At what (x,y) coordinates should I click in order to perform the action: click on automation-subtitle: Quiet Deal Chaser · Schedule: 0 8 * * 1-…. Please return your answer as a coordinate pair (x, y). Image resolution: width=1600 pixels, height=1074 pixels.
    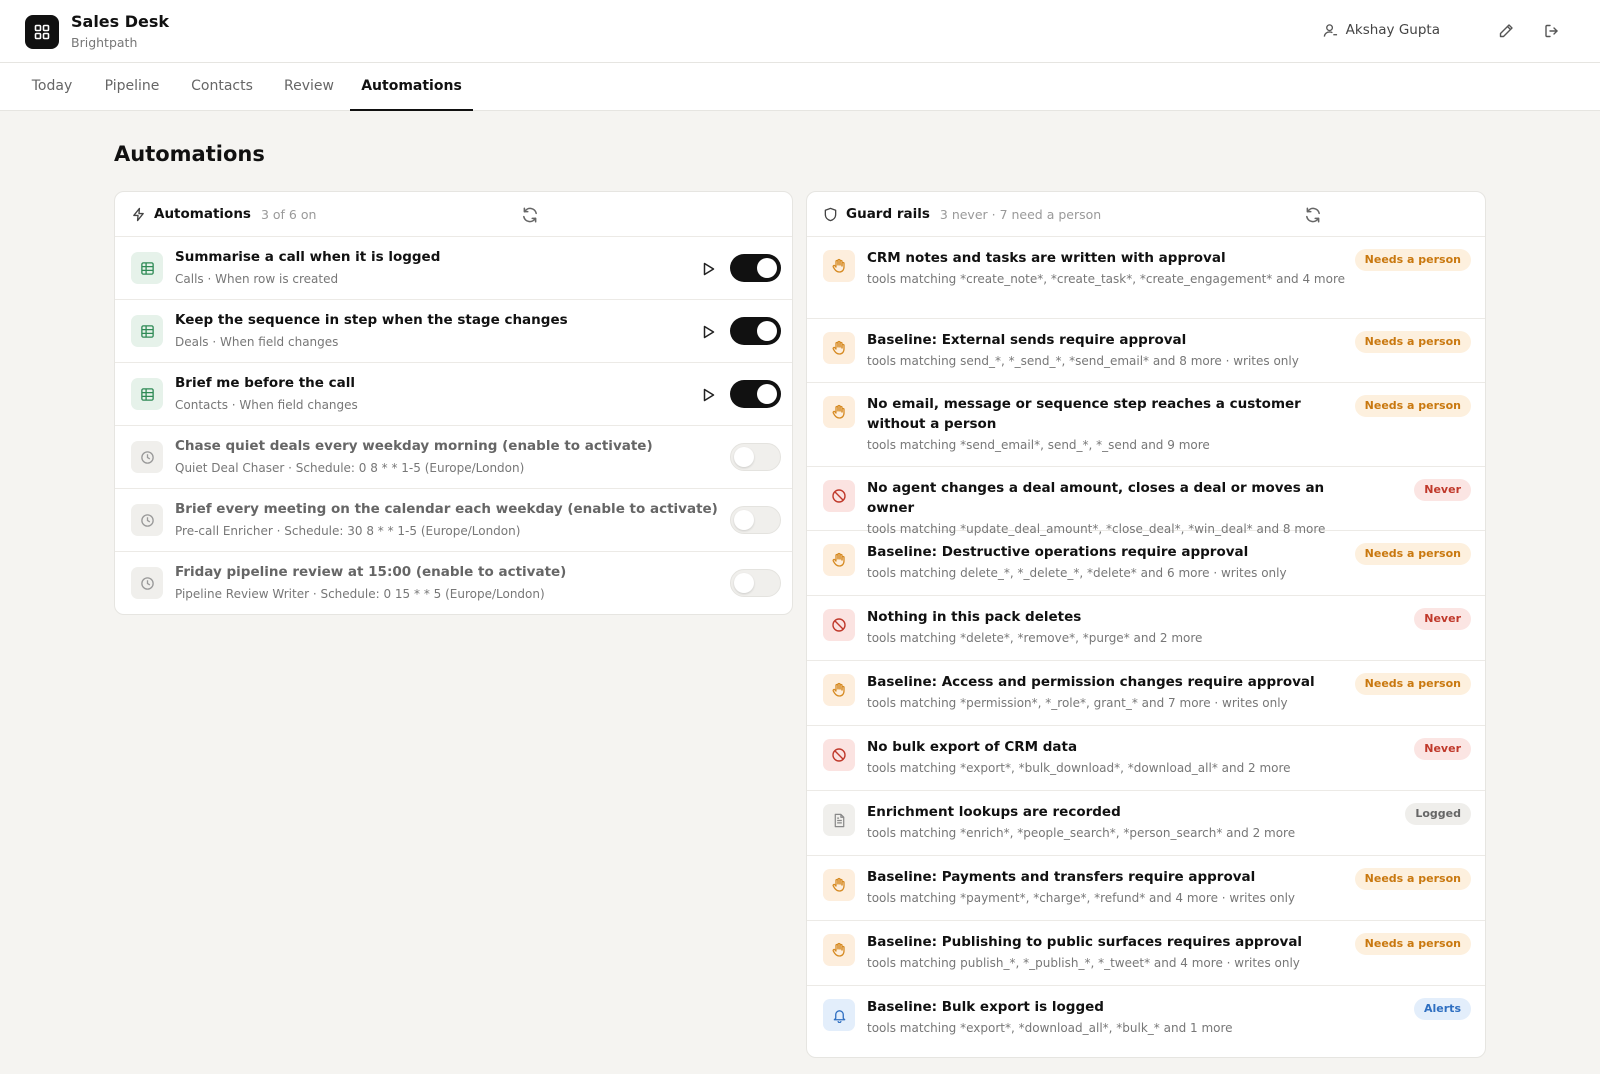
    Looking at the image, I should click on (350, 468).